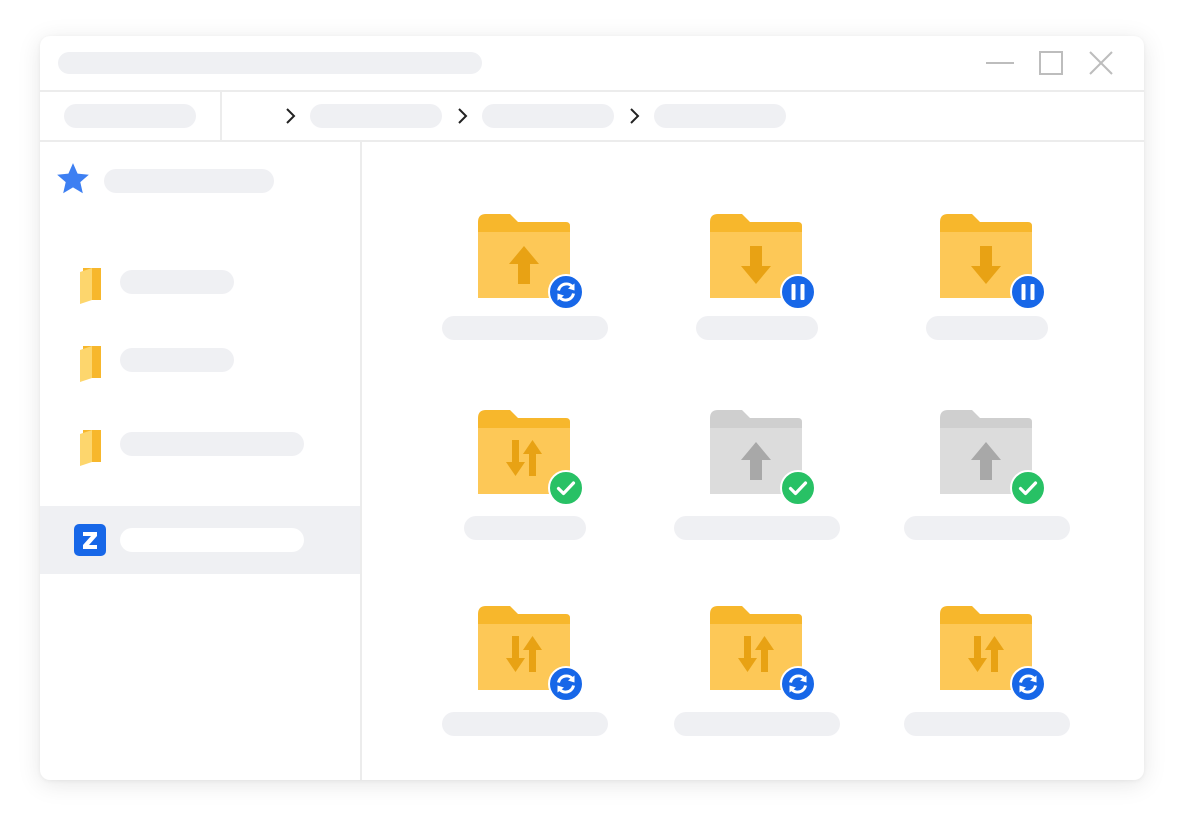 This screenshot has height=824, width=1184. What do you see at coordinates (73, 178) in the screenshot?
I see `star-icon` at bounding box center [73, 178].